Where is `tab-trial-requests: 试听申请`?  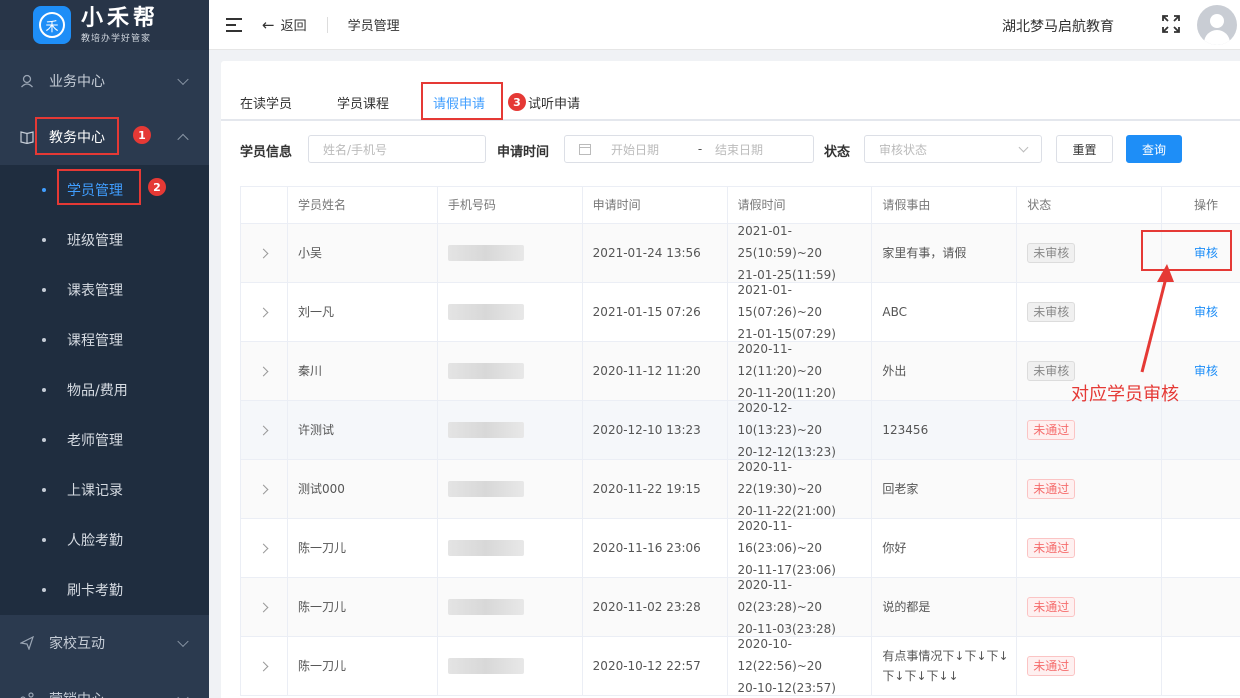 tab-trial-requests: 试听申请 is located at coordinates (554, 102).